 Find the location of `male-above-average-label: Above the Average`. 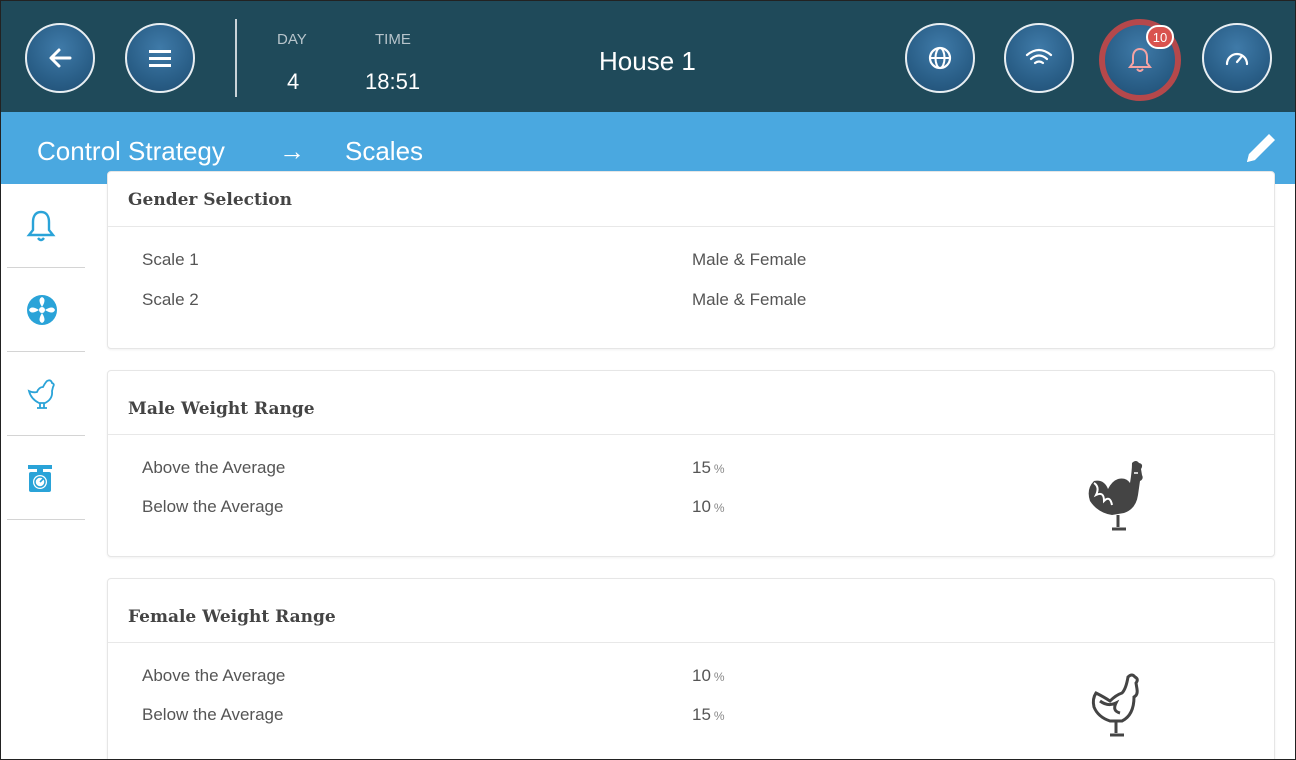

male-above-average-label: Above the Average is located at coordinates (214, 467).